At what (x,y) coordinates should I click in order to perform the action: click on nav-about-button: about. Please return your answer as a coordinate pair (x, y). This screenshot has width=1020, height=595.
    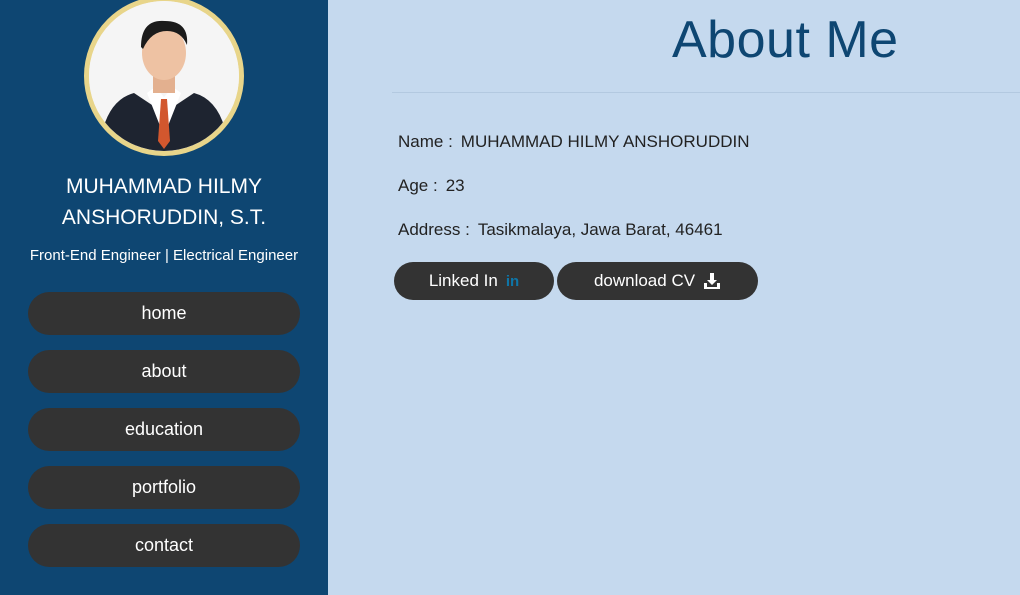
    Looking at the image, I should click on (164, 371).